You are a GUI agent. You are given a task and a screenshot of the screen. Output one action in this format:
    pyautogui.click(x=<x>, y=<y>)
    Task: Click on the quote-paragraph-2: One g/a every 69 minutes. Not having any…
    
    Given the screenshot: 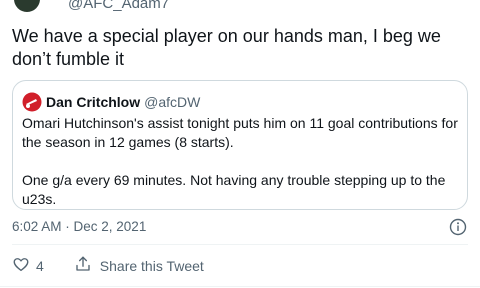 What is the action you would take?
    pyautogui.click(x=234, y=189)
    